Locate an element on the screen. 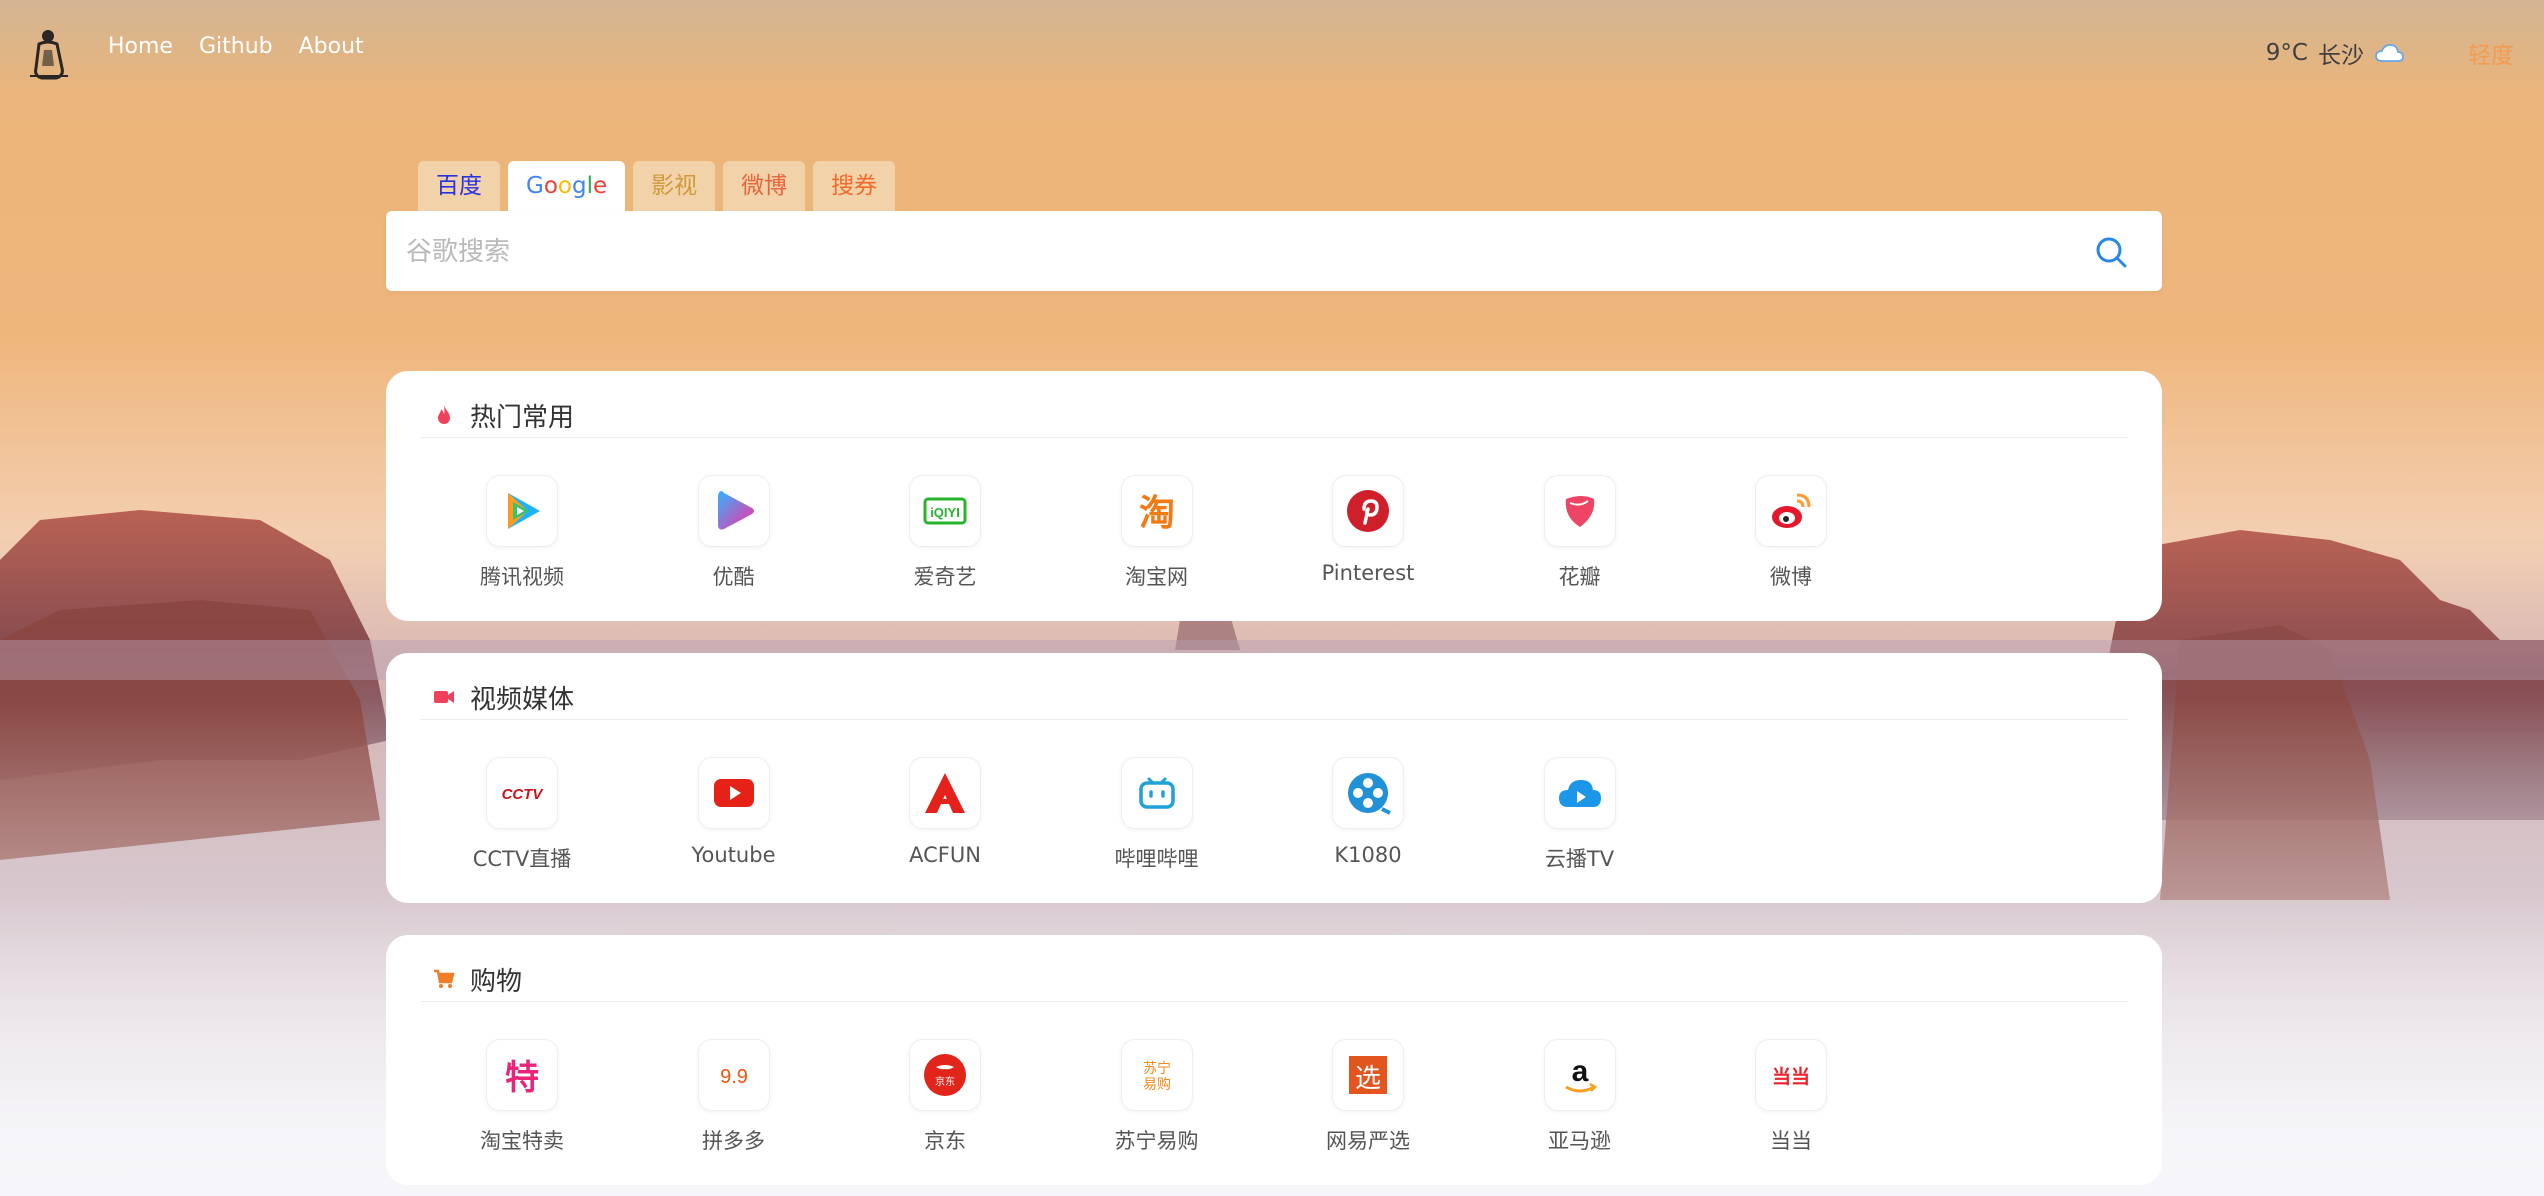 The image size is (2544, 1196). film-reel-icon is located at coordinates (1368, 793).